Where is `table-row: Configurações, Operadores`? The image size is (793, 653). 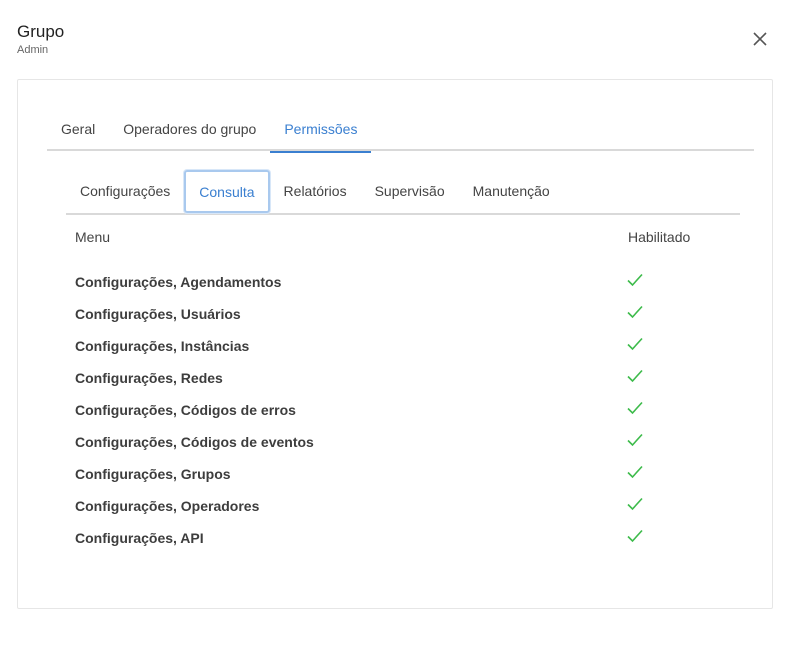
table-row: Configurações, Operadores is located at coordinates (405, 506).